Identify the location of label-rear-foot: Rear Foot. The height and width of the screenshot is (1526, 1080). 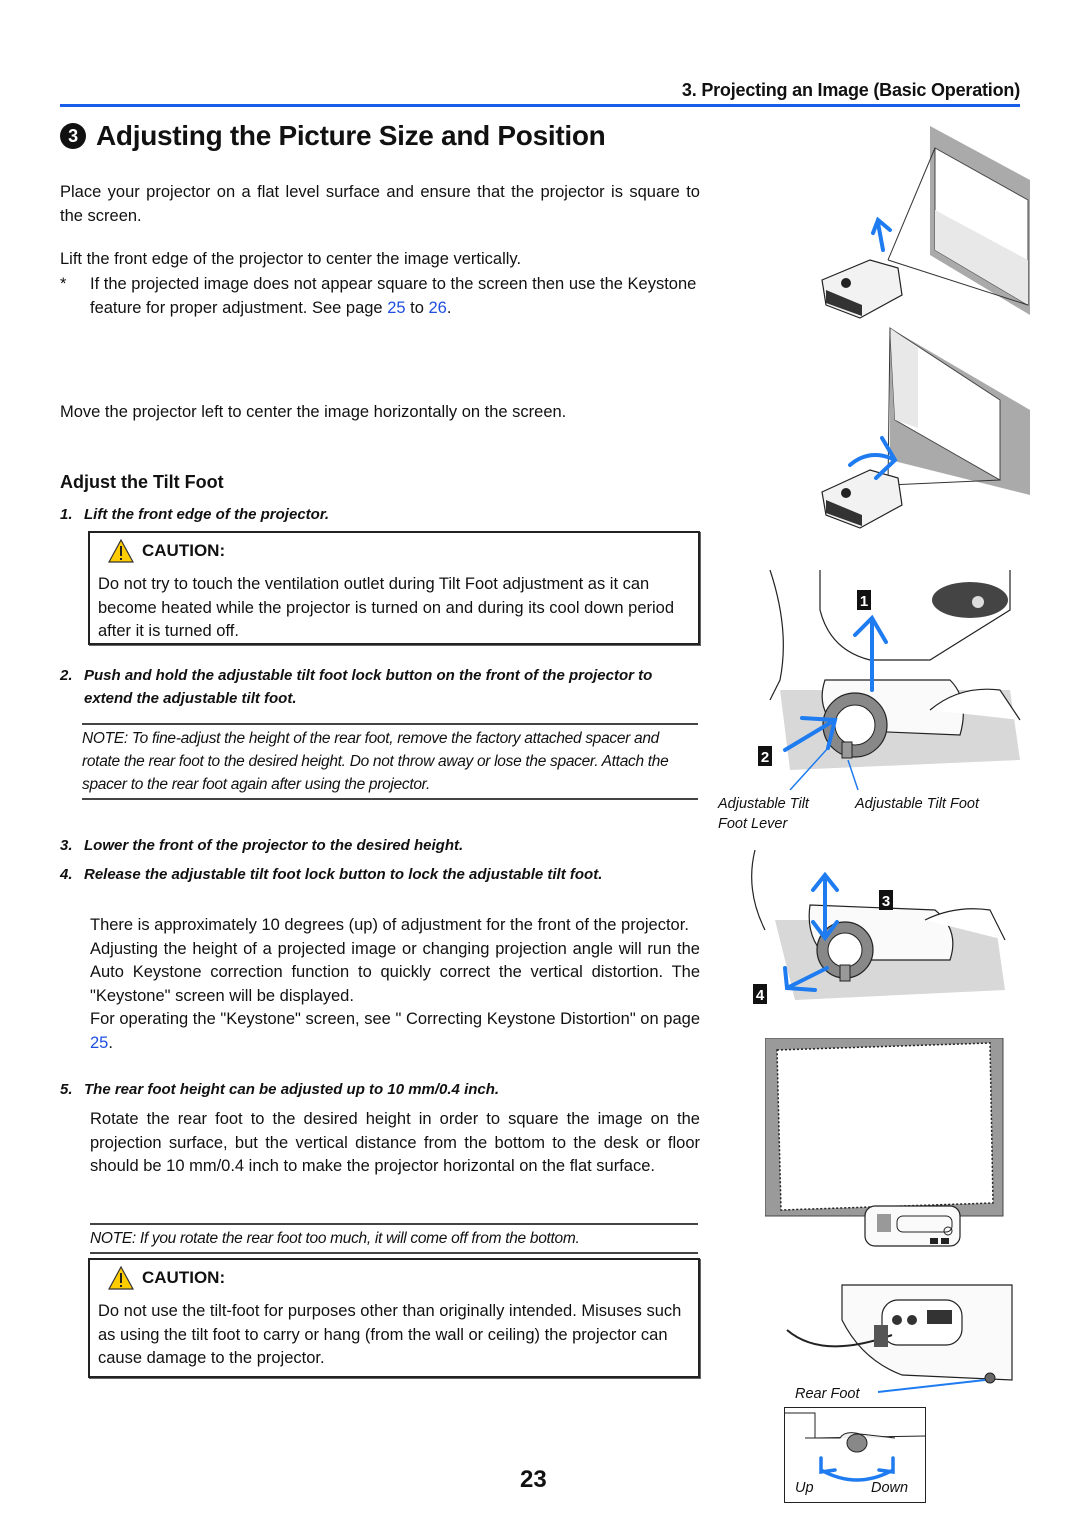
(827, 1394).